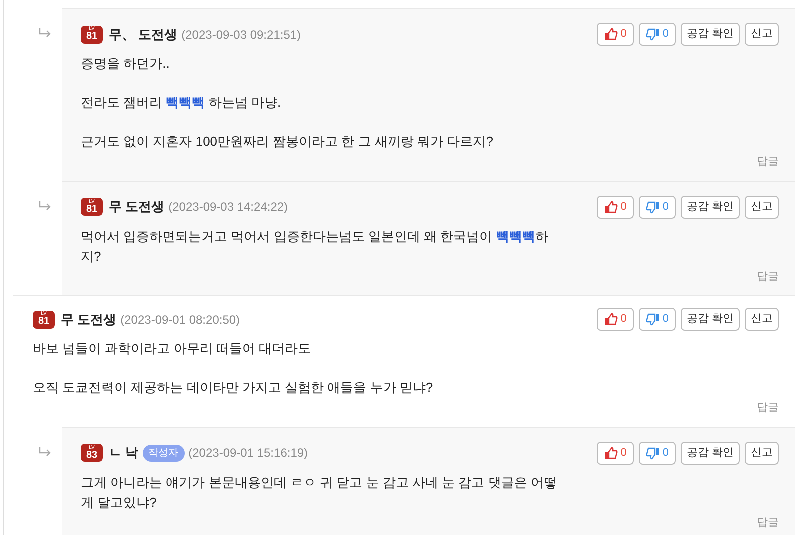  I want to click on comment-time: (2023-09-01 15:16:19), so click(248, 453).